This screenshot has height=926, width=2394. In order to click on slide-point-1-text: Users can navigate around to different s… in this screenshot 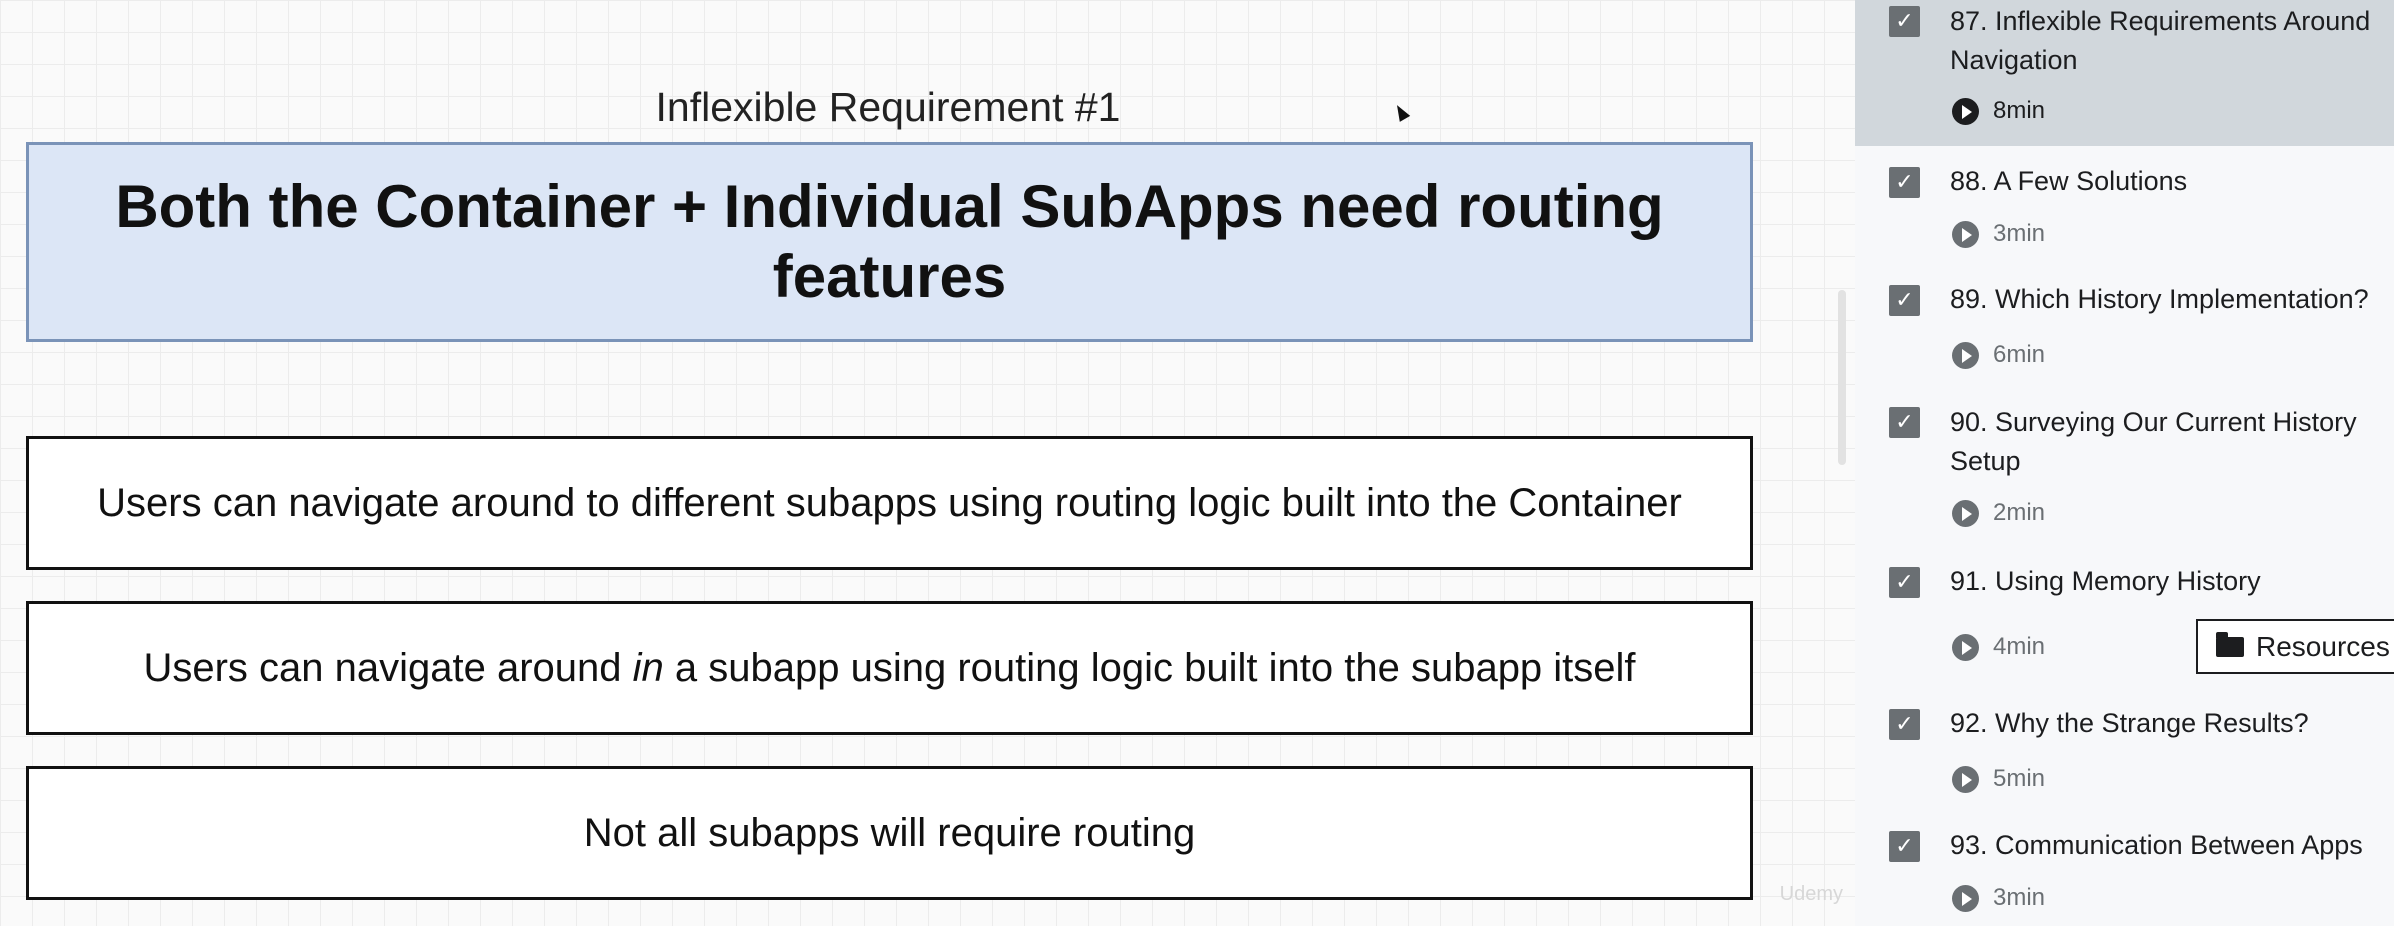, I will do `click(889, 503)`.